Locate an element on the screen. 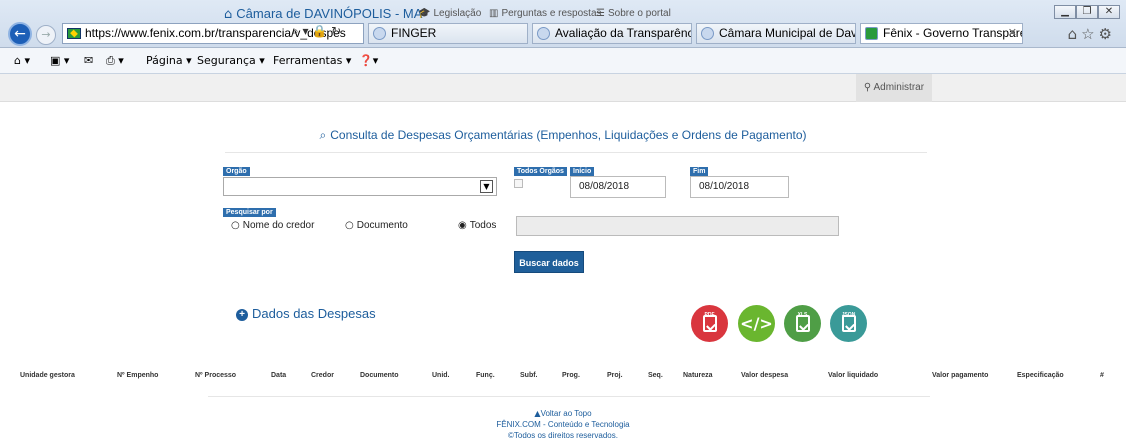 This screenshot has height=445, width=1126. col-data: Data is located at coordinates (278, 375).